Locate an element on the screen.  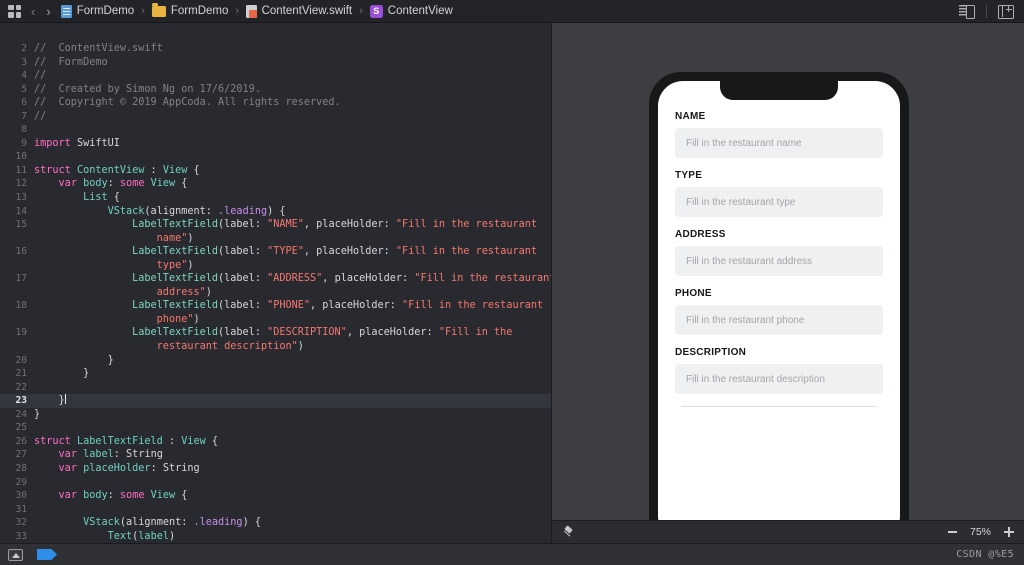
code-line: 10 is located at coordinates (275, 157).